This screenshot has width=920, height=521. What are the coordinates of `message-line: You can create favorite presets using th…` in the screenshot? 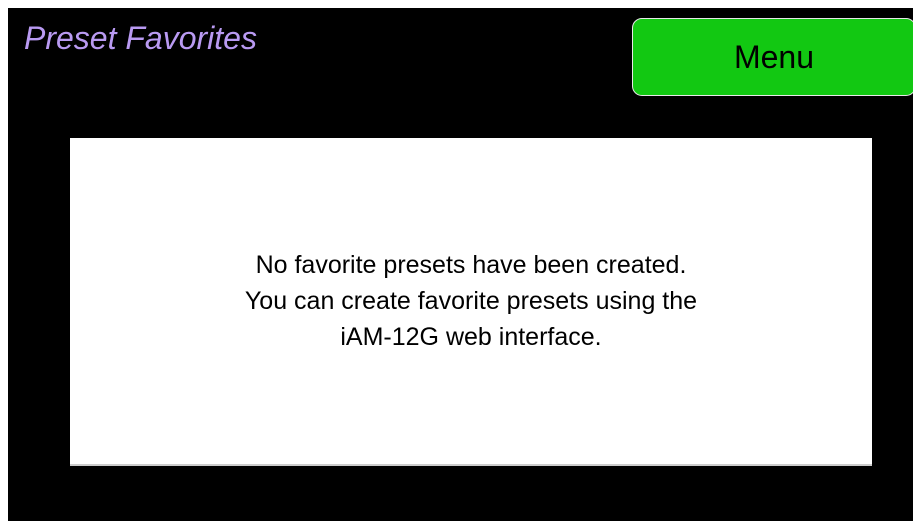 It's located at (471, 301).